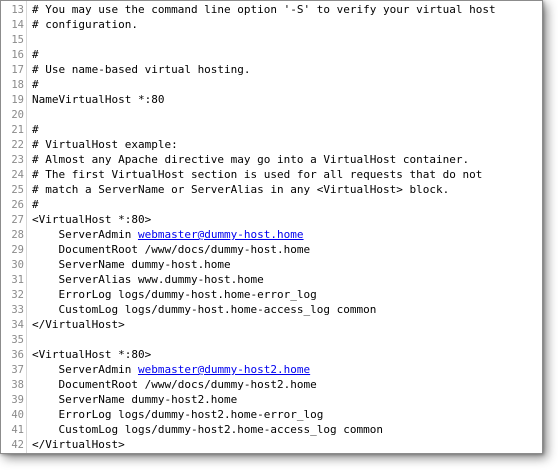 The height and width of the screenshot is (470, 558). What do you see at coordinates (17, 40) in the screenshot?
I see `line-number: 15` at bounding box center [17, 40].